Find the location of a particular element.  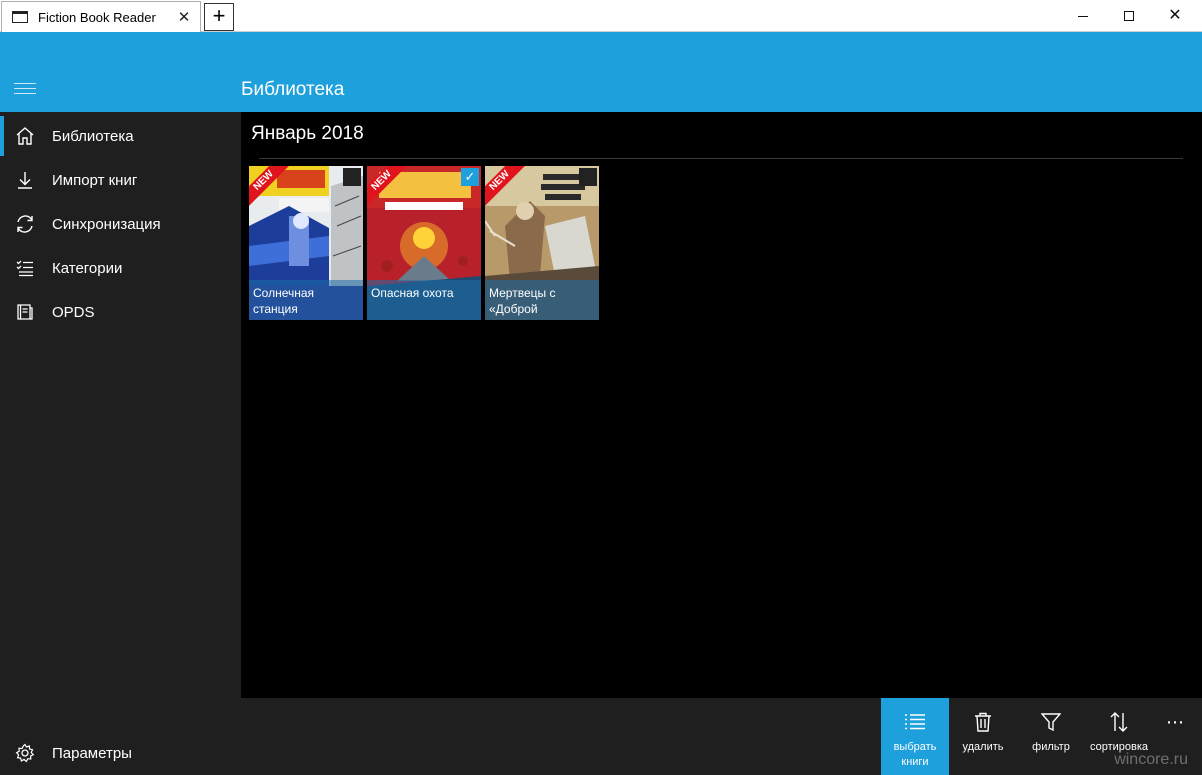

sync-icon is located at coordinates (25, 224).